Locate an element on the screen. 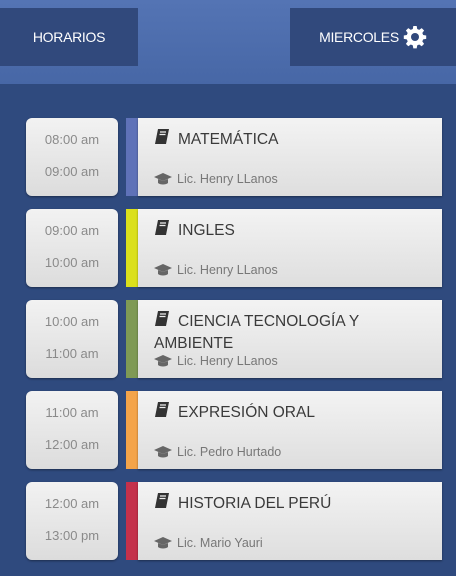 The image size is (456, 576). course-card: INGLES Lic. Henry LLanos is located at coordinates (290, 248).